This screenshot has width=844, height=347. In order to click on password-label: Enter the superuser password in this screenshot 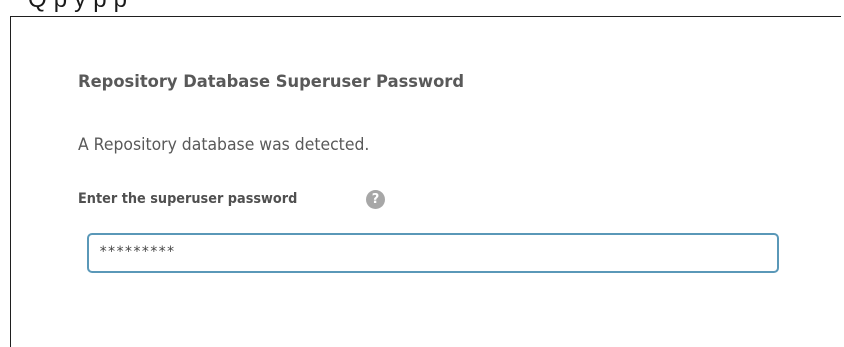, I will do `click(188, 199)`.